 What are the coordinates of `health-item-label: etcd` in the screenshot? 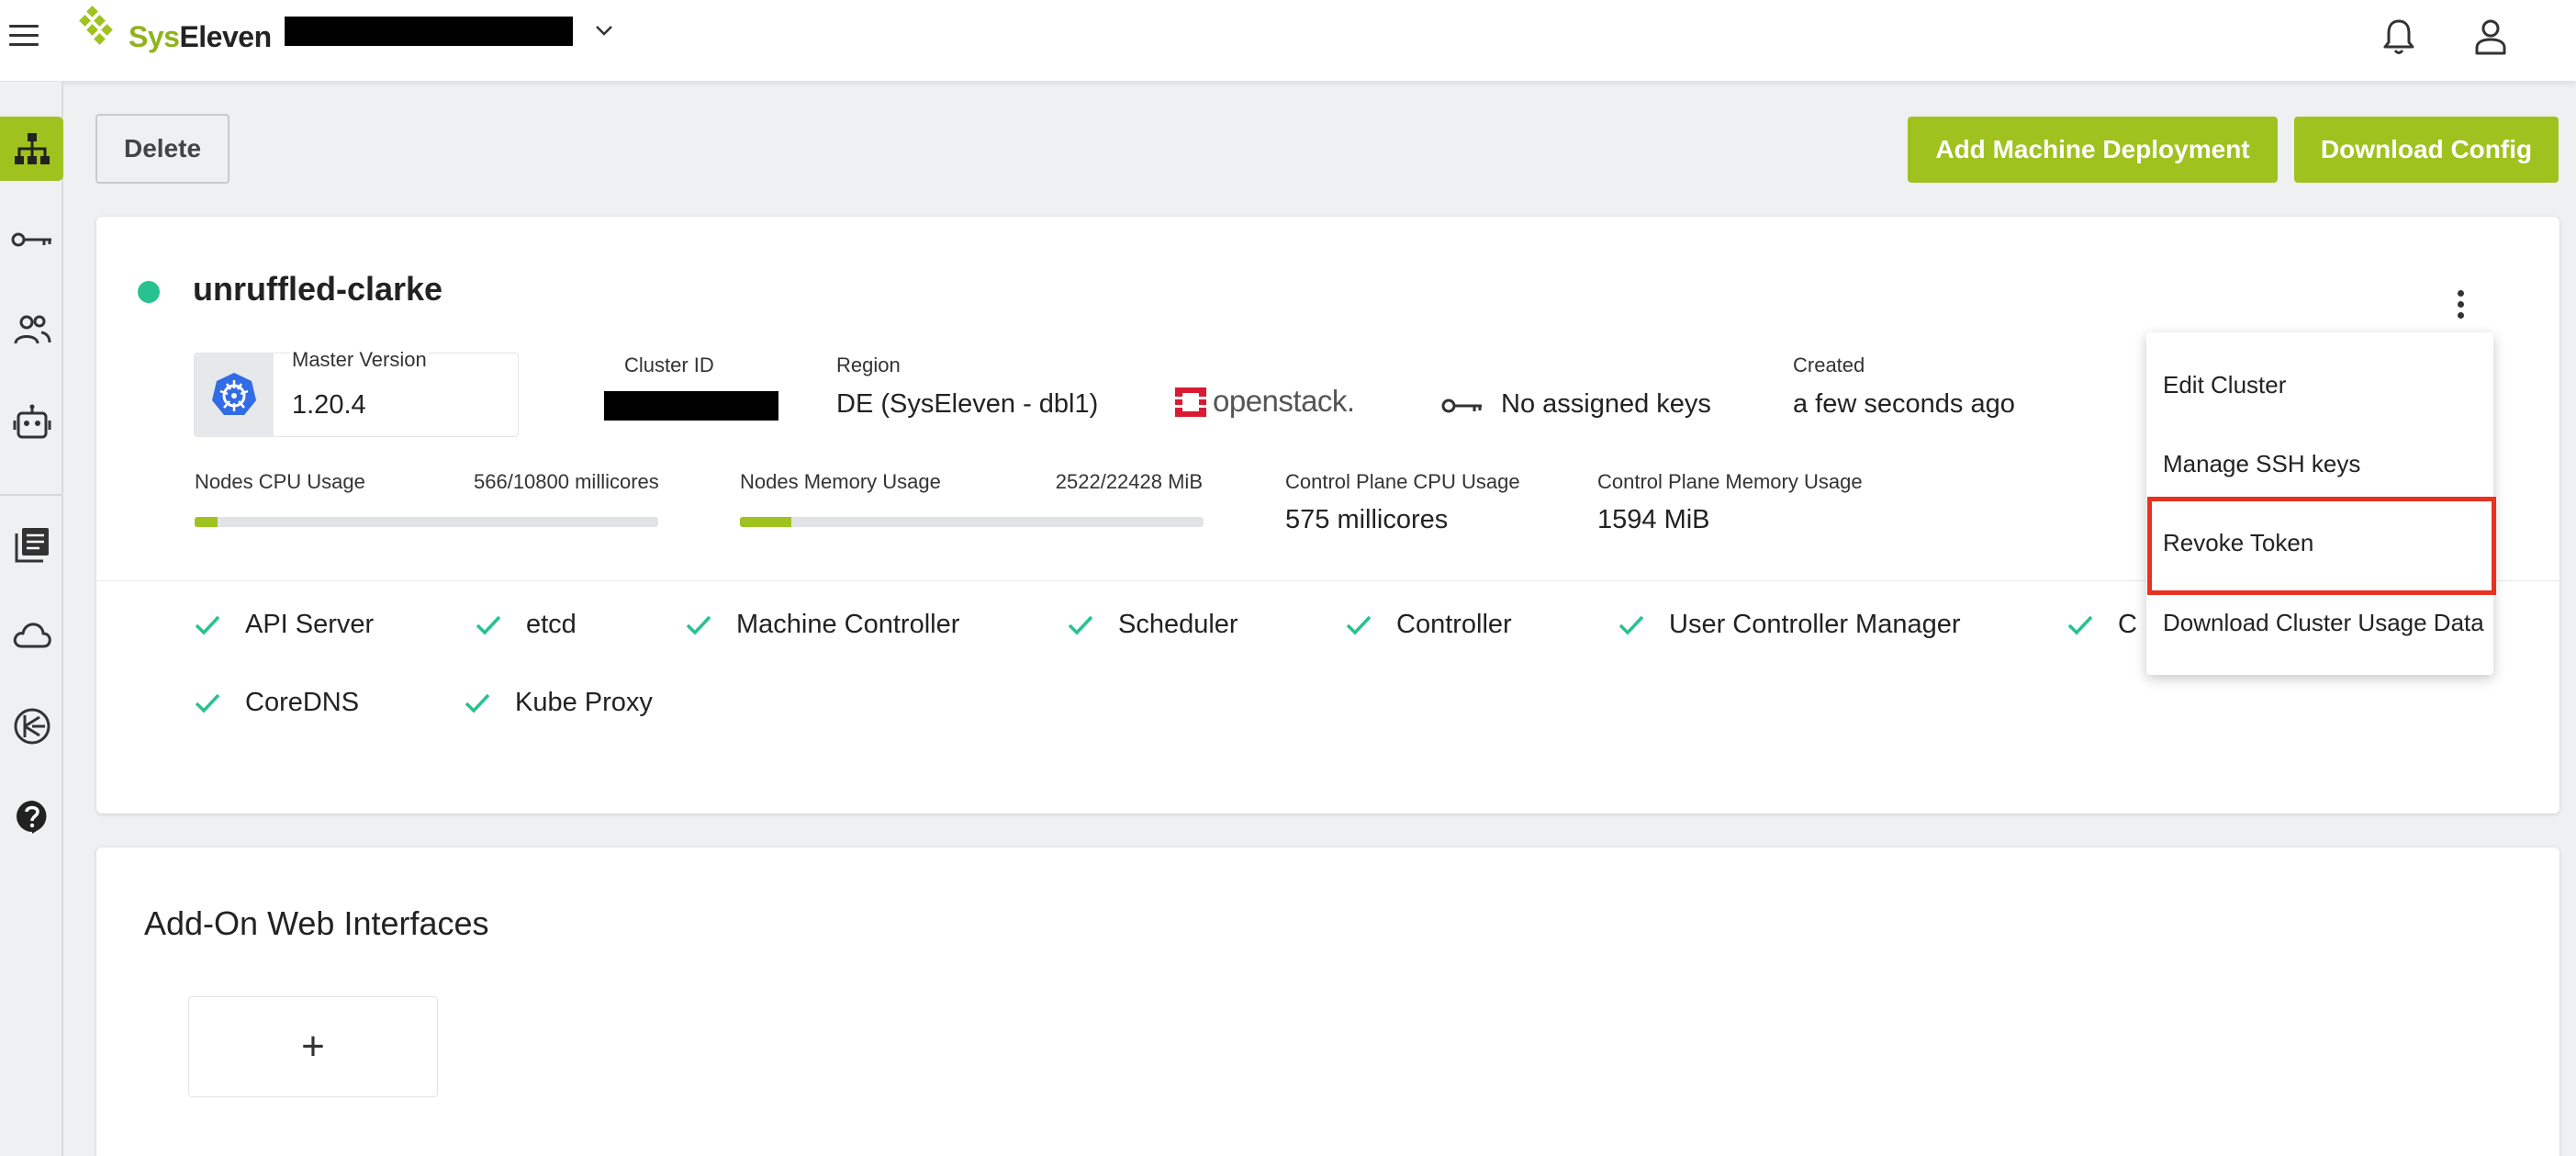 It's located at (551, 625).